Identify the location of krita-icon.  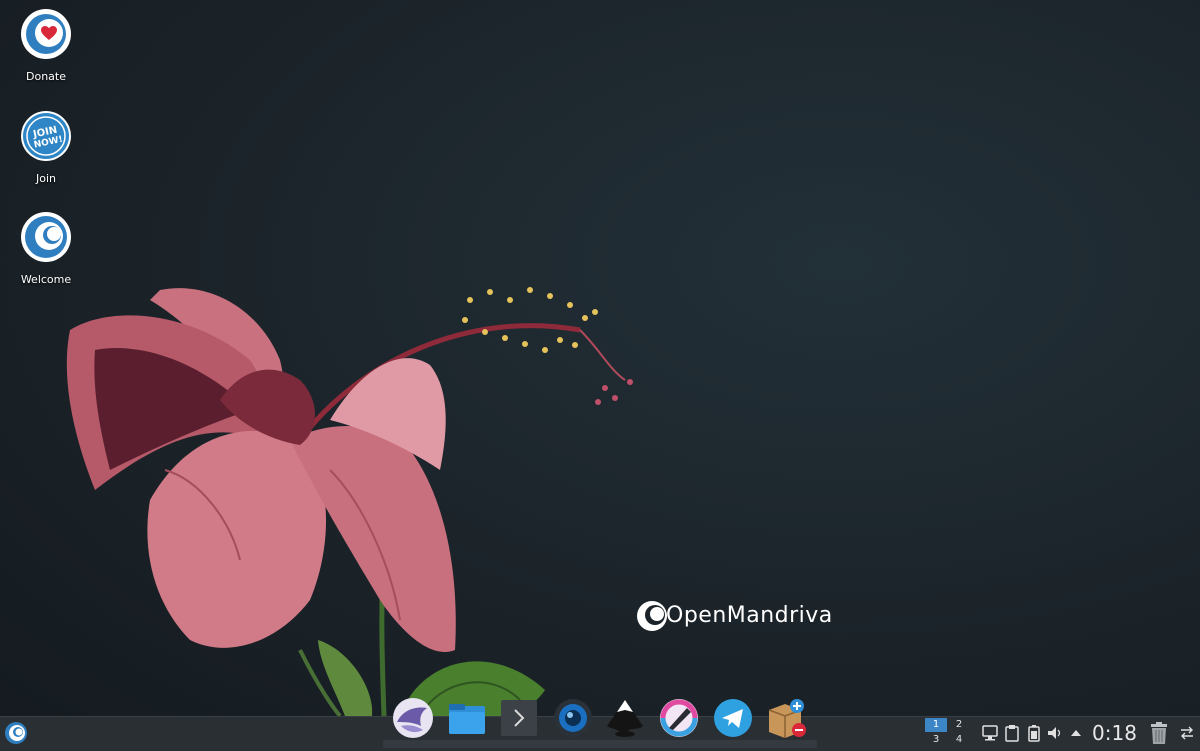
(679, 718).